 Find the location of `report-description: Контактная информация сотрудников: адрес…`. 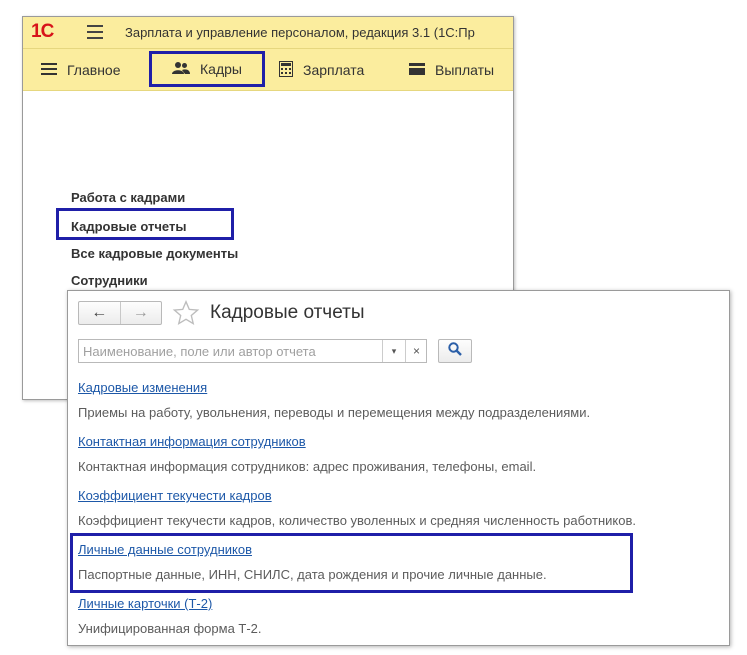

report-description: Контактная информация сотрудников: адрес… is located at coordinates (307, 466).